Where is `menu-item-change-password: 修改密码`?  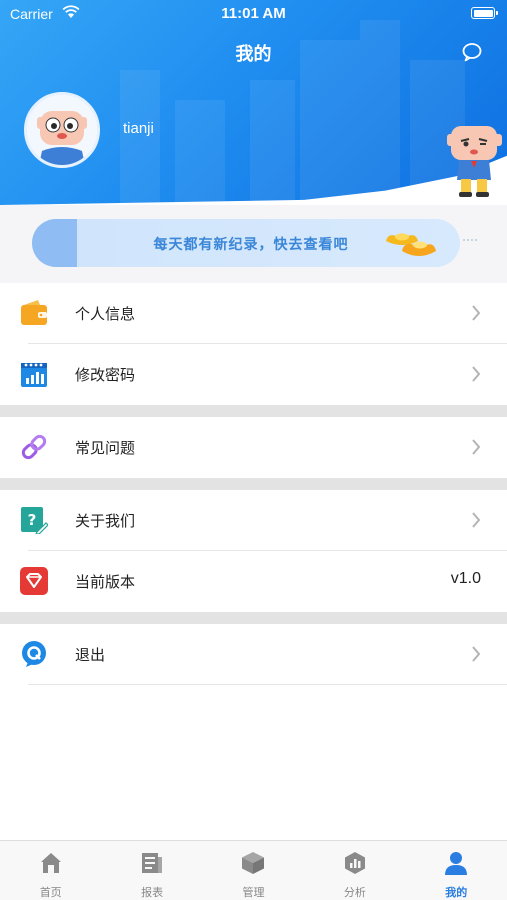 menu-item-change-password: 修改密码 is located at coordinates (253, 374).